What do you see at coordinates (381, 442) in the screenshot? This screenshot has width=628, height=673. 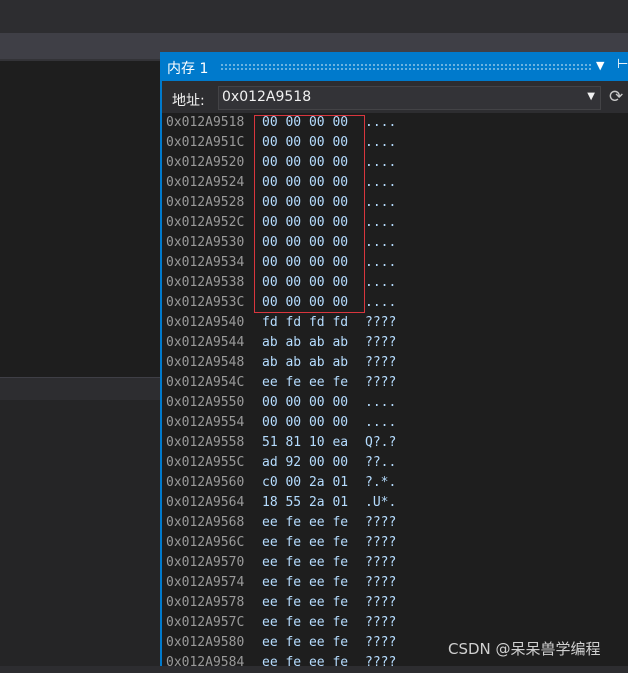 I see `row-ascii: Q?.?` at bounding box center [381, 442].